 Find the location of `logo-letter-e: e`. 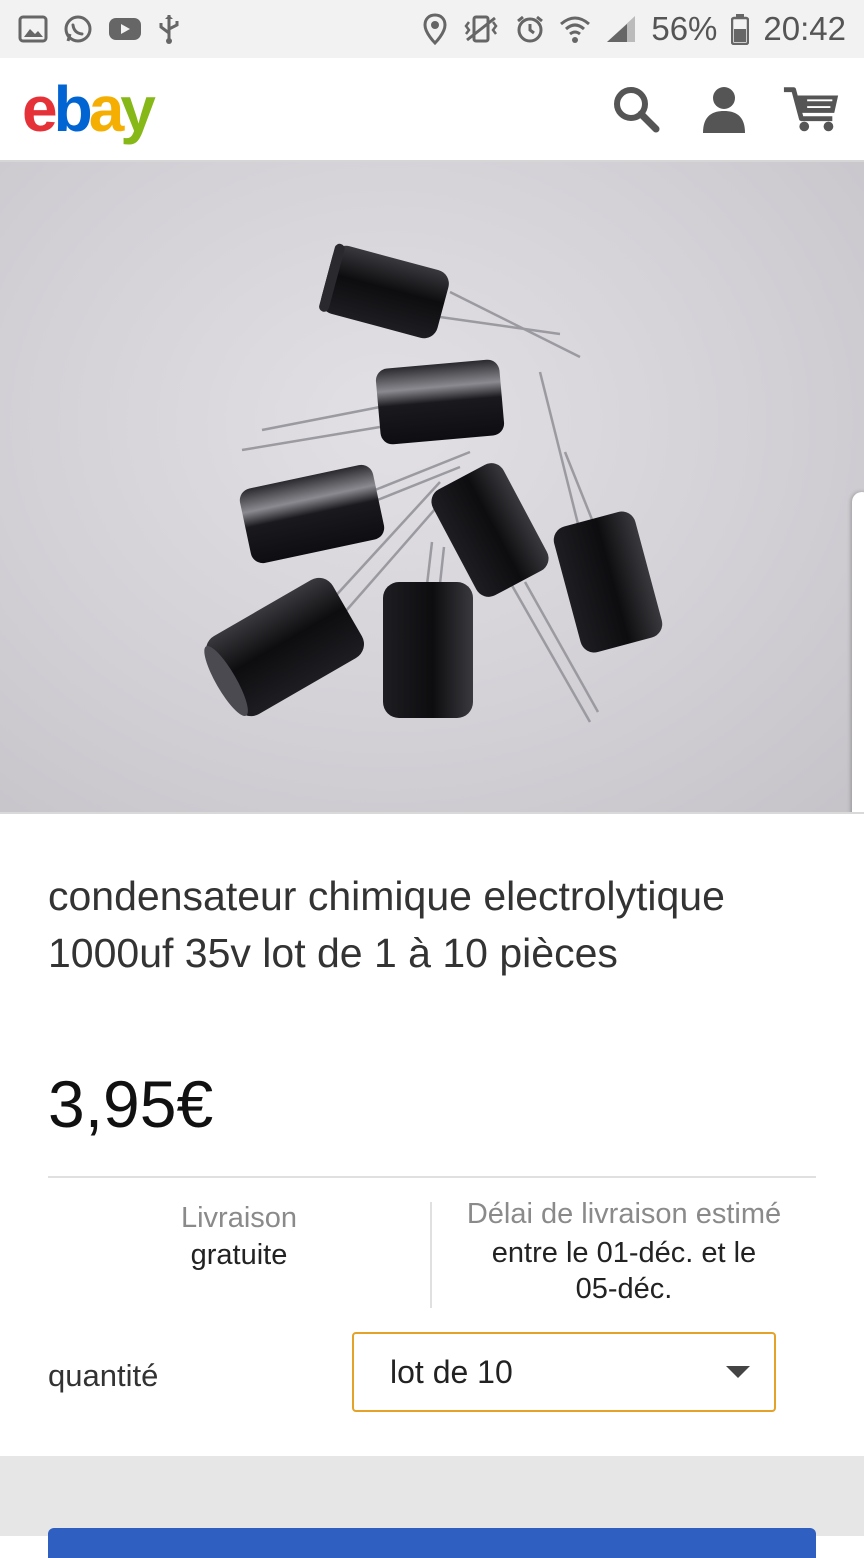

logo-letter-e: e is located at coordinates (40, 109).